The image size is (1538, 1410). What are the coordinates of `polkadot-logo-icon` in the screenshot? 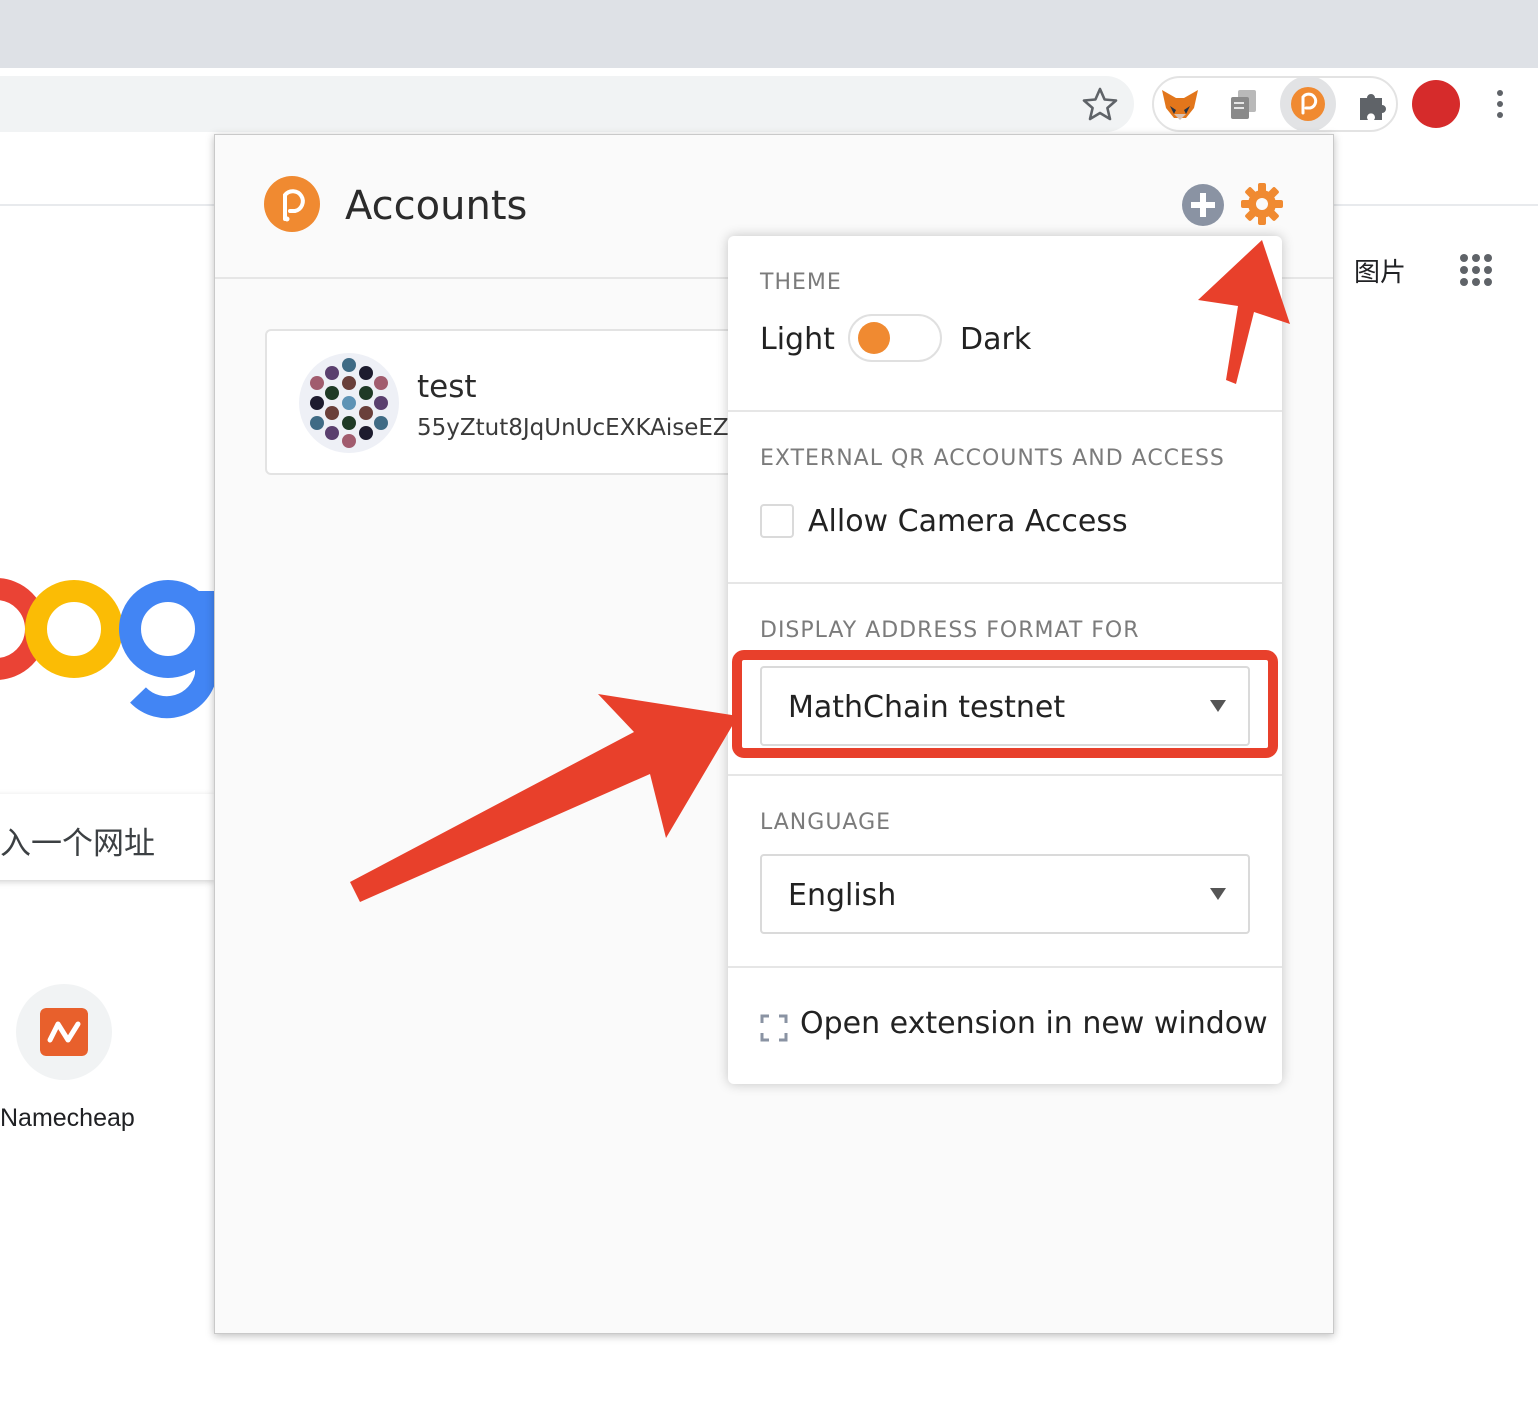 It's located at (292, 204).